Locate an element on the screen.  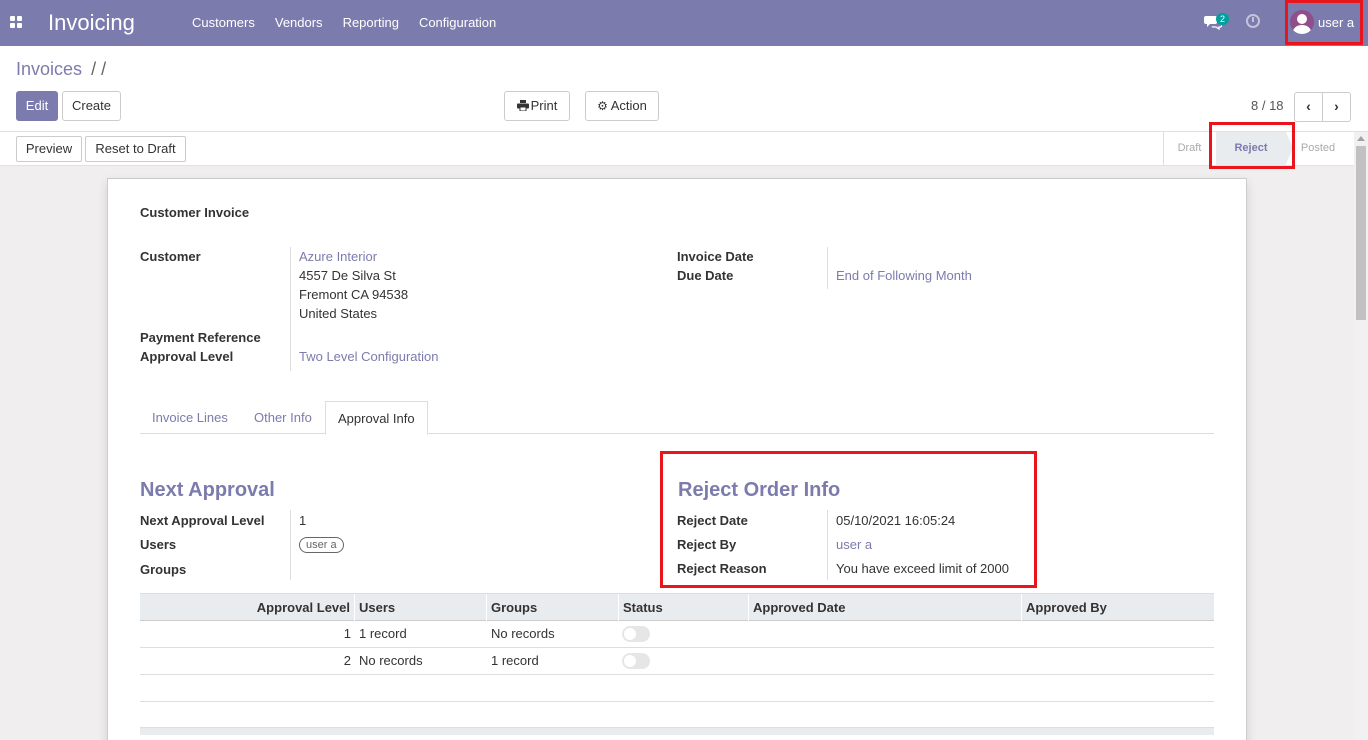
approval-level-value: Two Level Configuration is located at coordinates (368, 356).